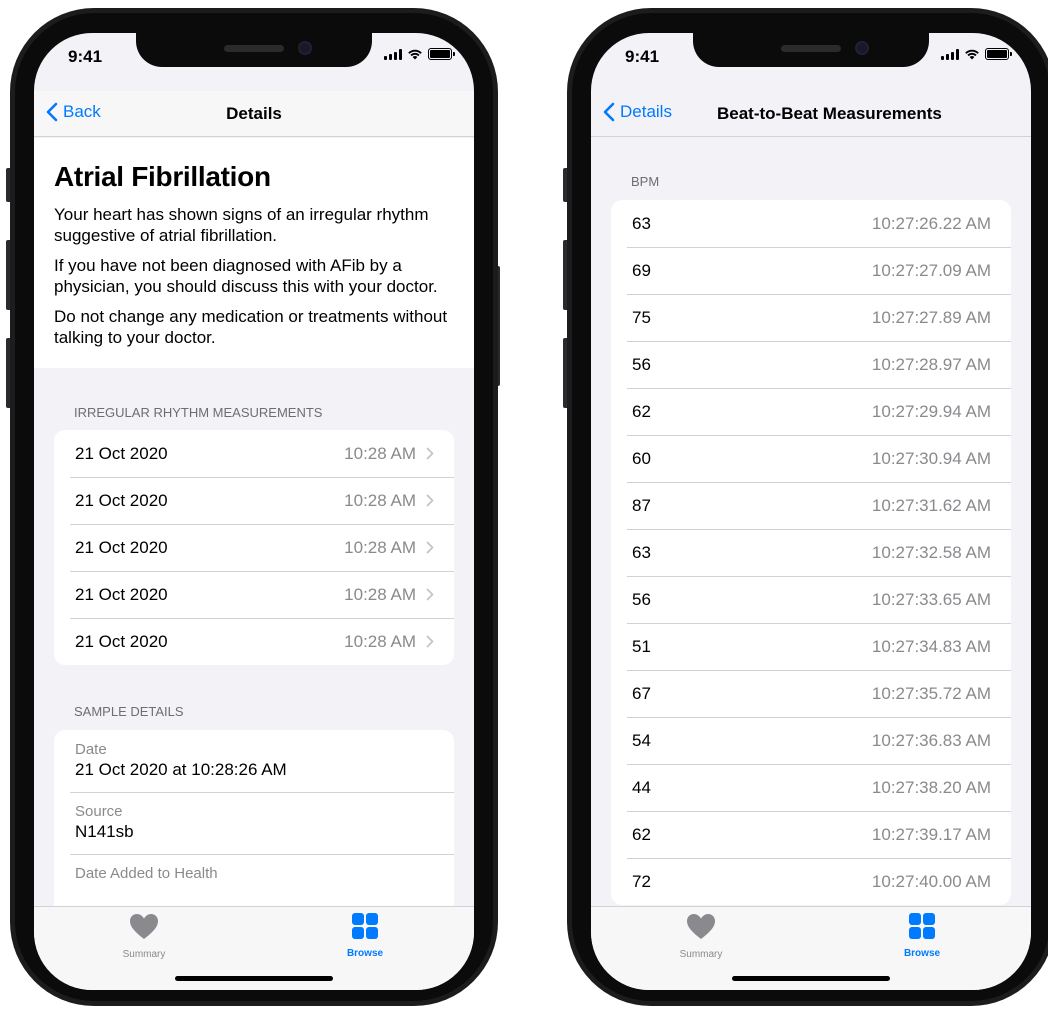 The width and height of the screenshot is (1048, 1011). I want to click on navigation-bar: Back Details, so click(254, 114).